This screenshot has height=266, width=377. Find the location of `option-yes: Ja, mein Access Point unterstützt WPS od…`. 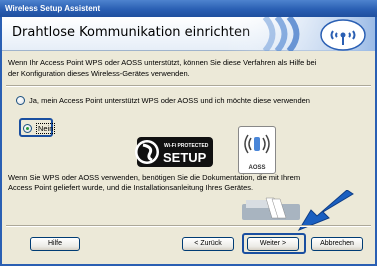

option-yes: Ja, mein Access Point unterstützt WPS od… is located at coordinates (163, 100).